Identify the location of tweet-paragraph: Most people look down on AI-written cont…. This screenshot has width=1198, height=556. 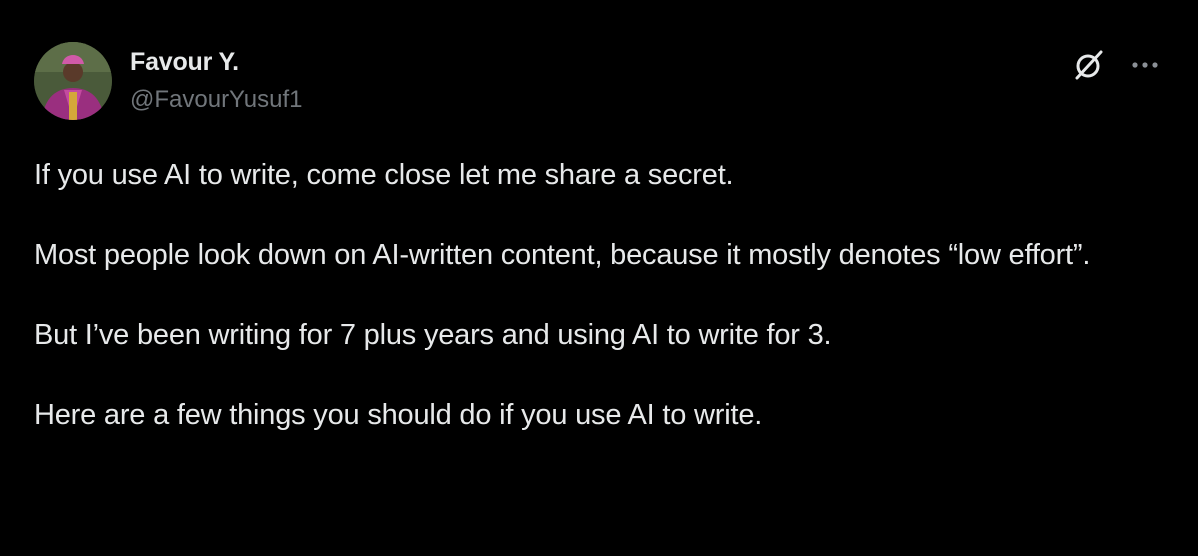
(562, 255).